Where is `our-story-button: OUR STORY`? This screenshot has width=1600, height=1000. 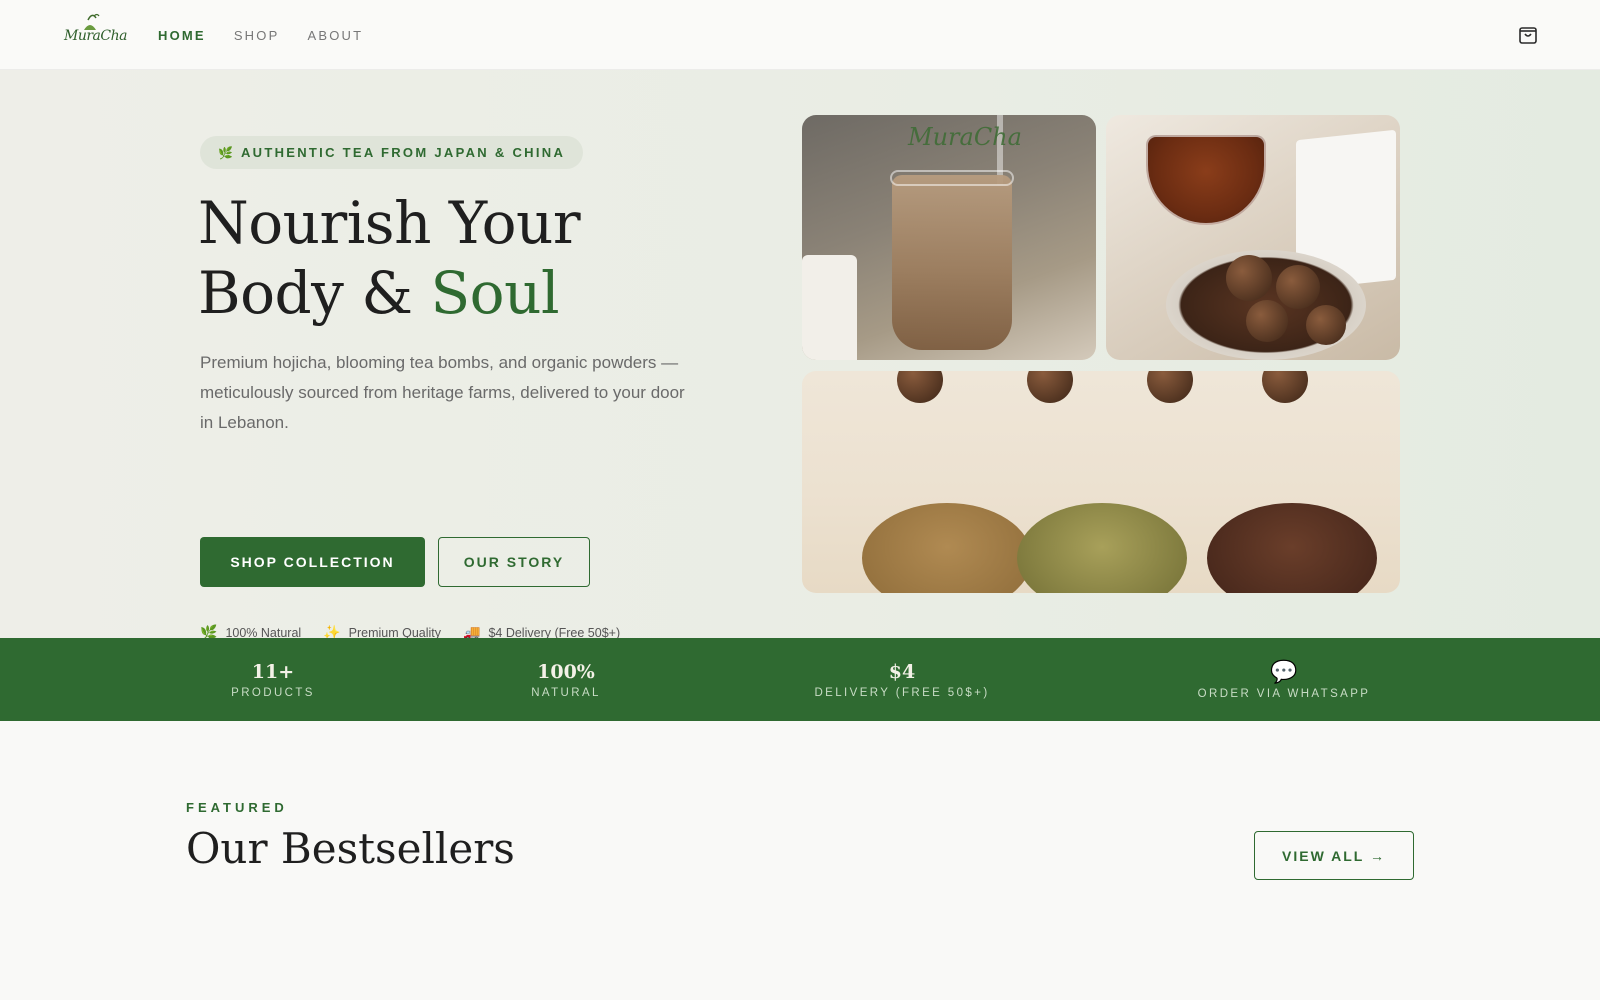
our-story-button: OUR STORY is located at coordinates (514, 562).